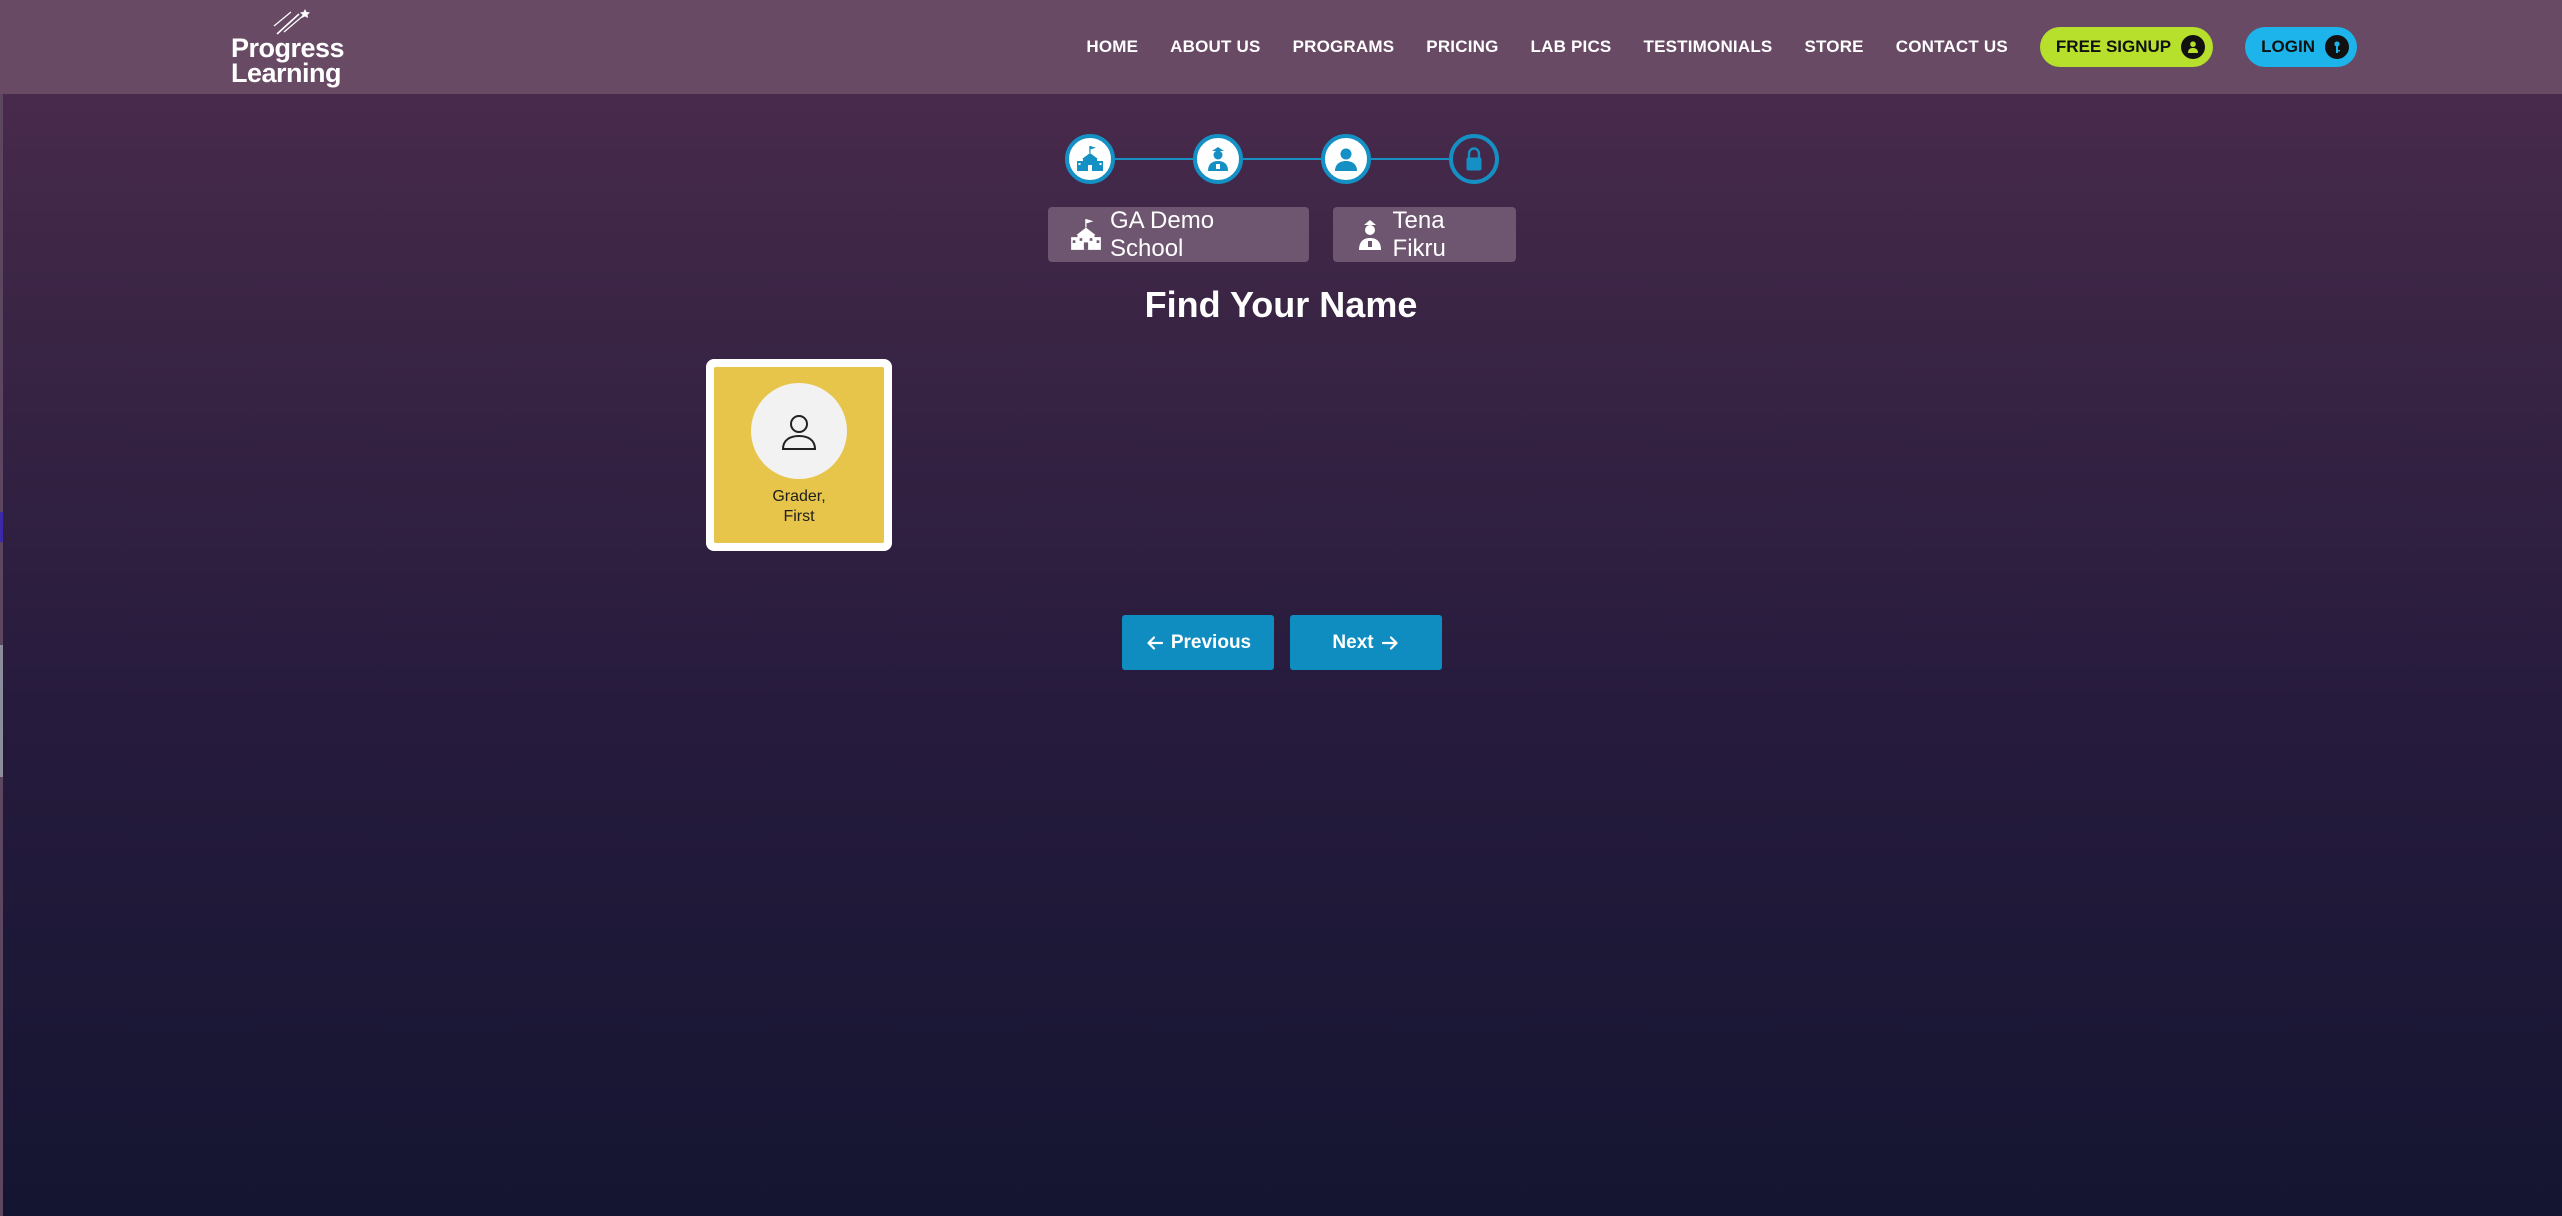 The width and height of the screenshot is (2562, 1216). I want to click on nav-testimonials: TESTIMONIALS, so click(1707, 47).